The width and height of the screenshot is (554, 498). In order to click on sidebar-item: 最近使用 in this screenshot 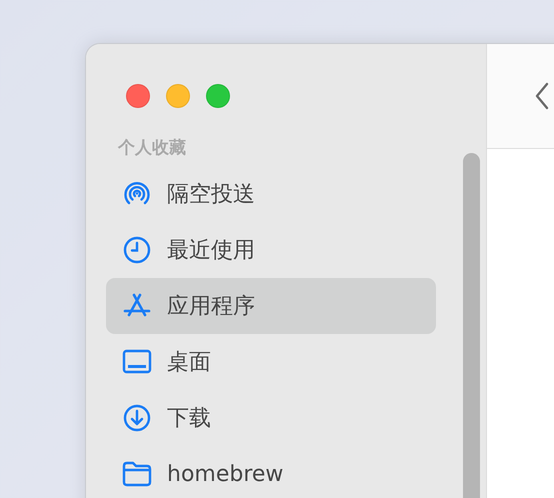, I will do `click(271, 250)`.